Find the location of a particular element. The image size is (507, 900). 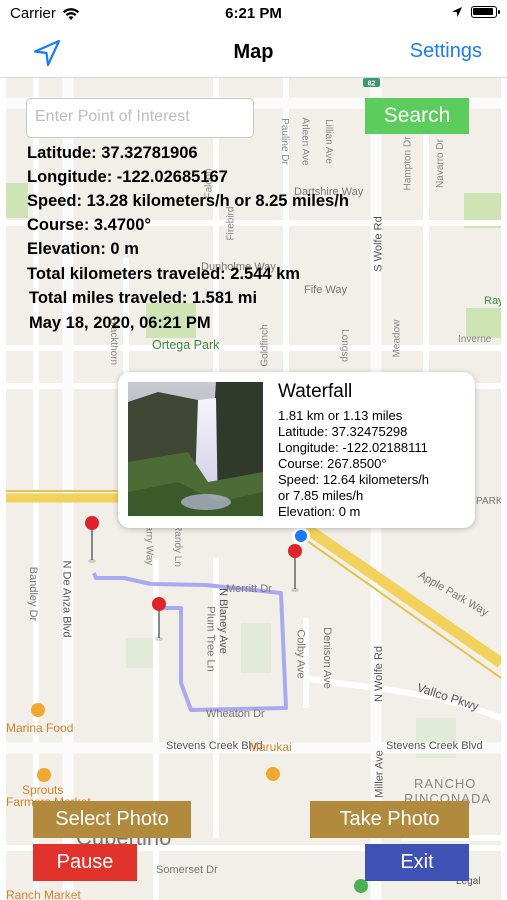

highway-shield: 82 is located at coordinates (372, 84).